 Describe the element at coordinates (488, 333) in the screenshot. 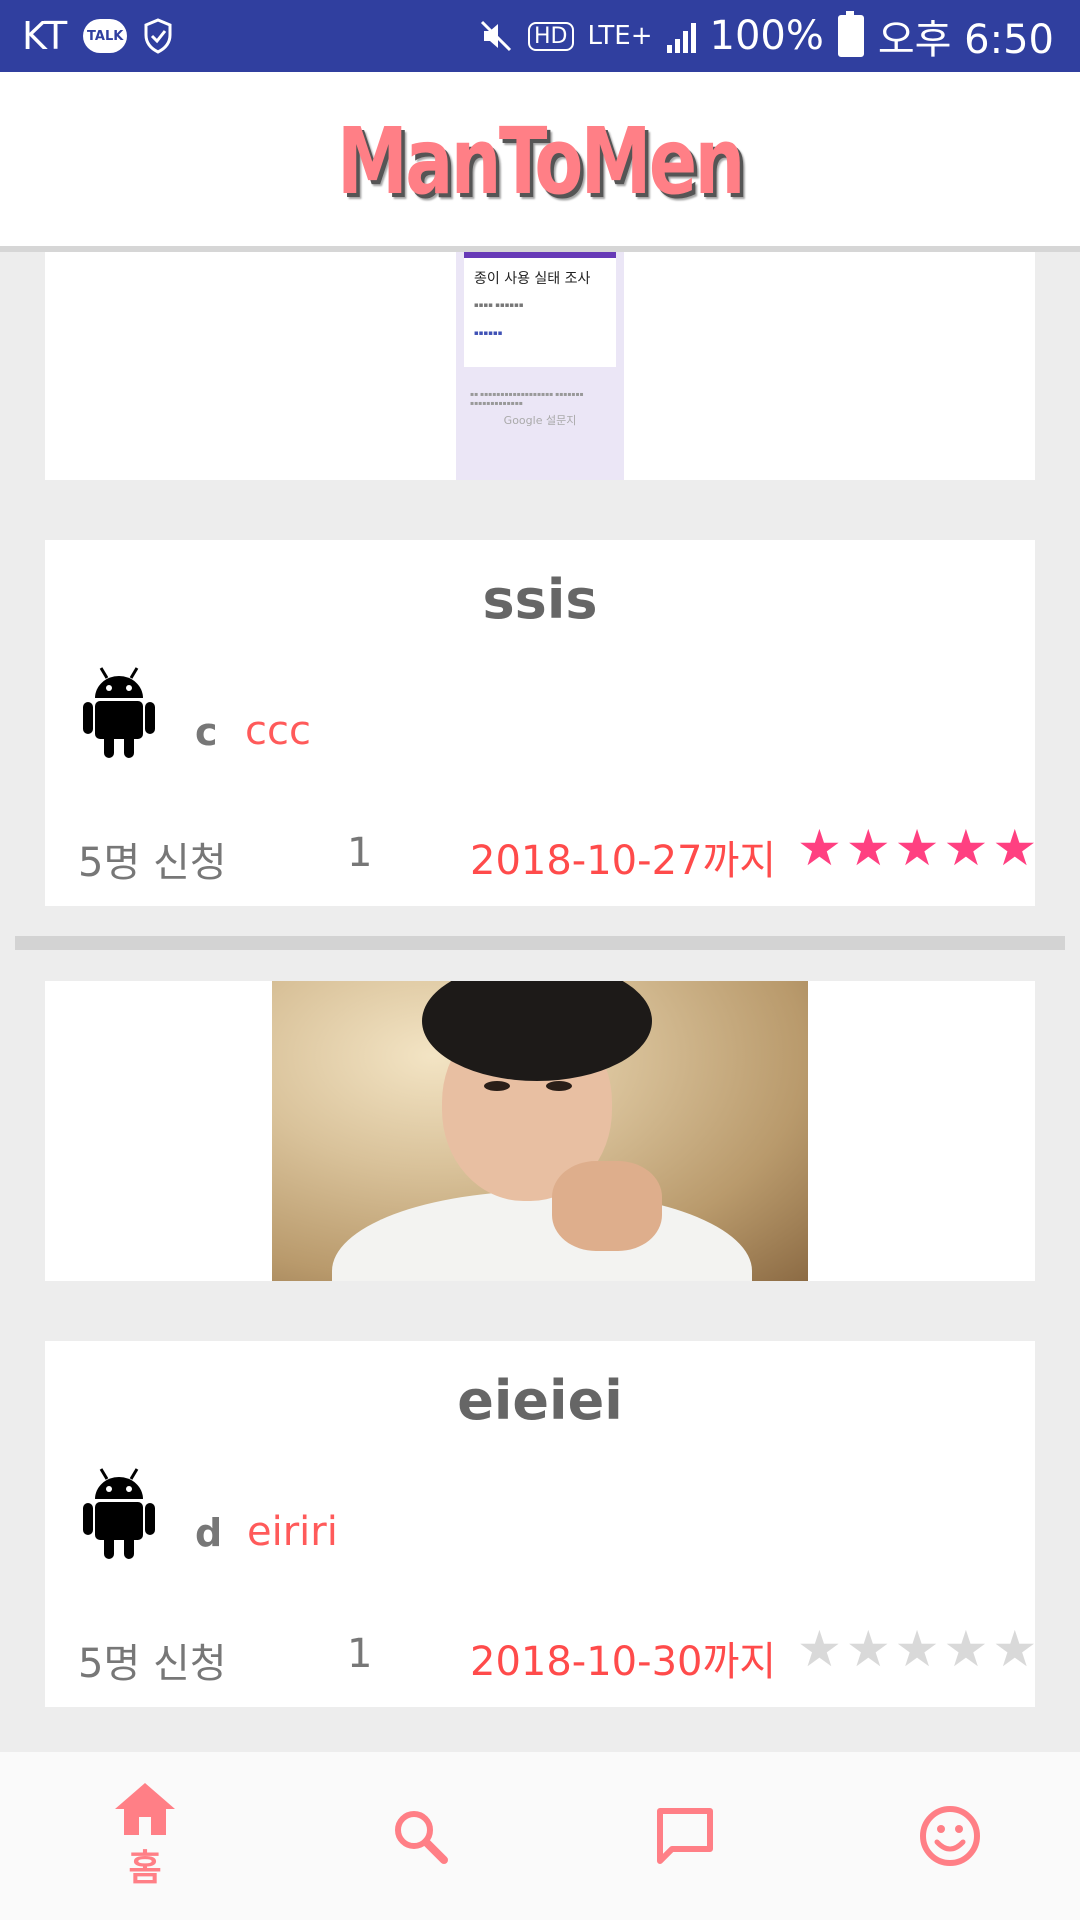

I see `form-link-line: ▪▪▪▪▪▪` at that location.